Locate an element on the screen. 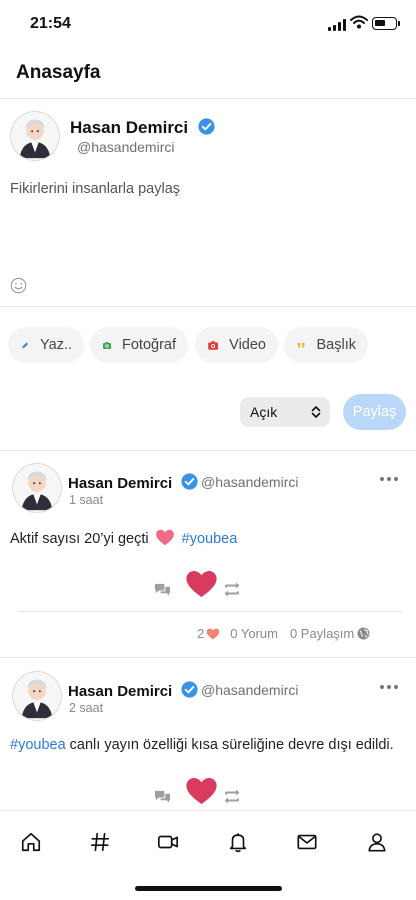 The image size is (416, 900). battery-icon is located at coordinates (386, 23).